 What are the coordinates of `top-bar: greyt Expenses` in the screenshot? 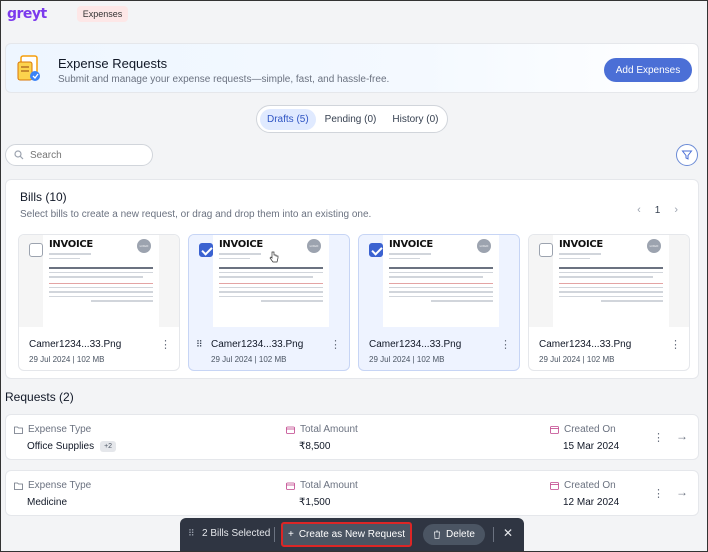 It's located at (354, 14).